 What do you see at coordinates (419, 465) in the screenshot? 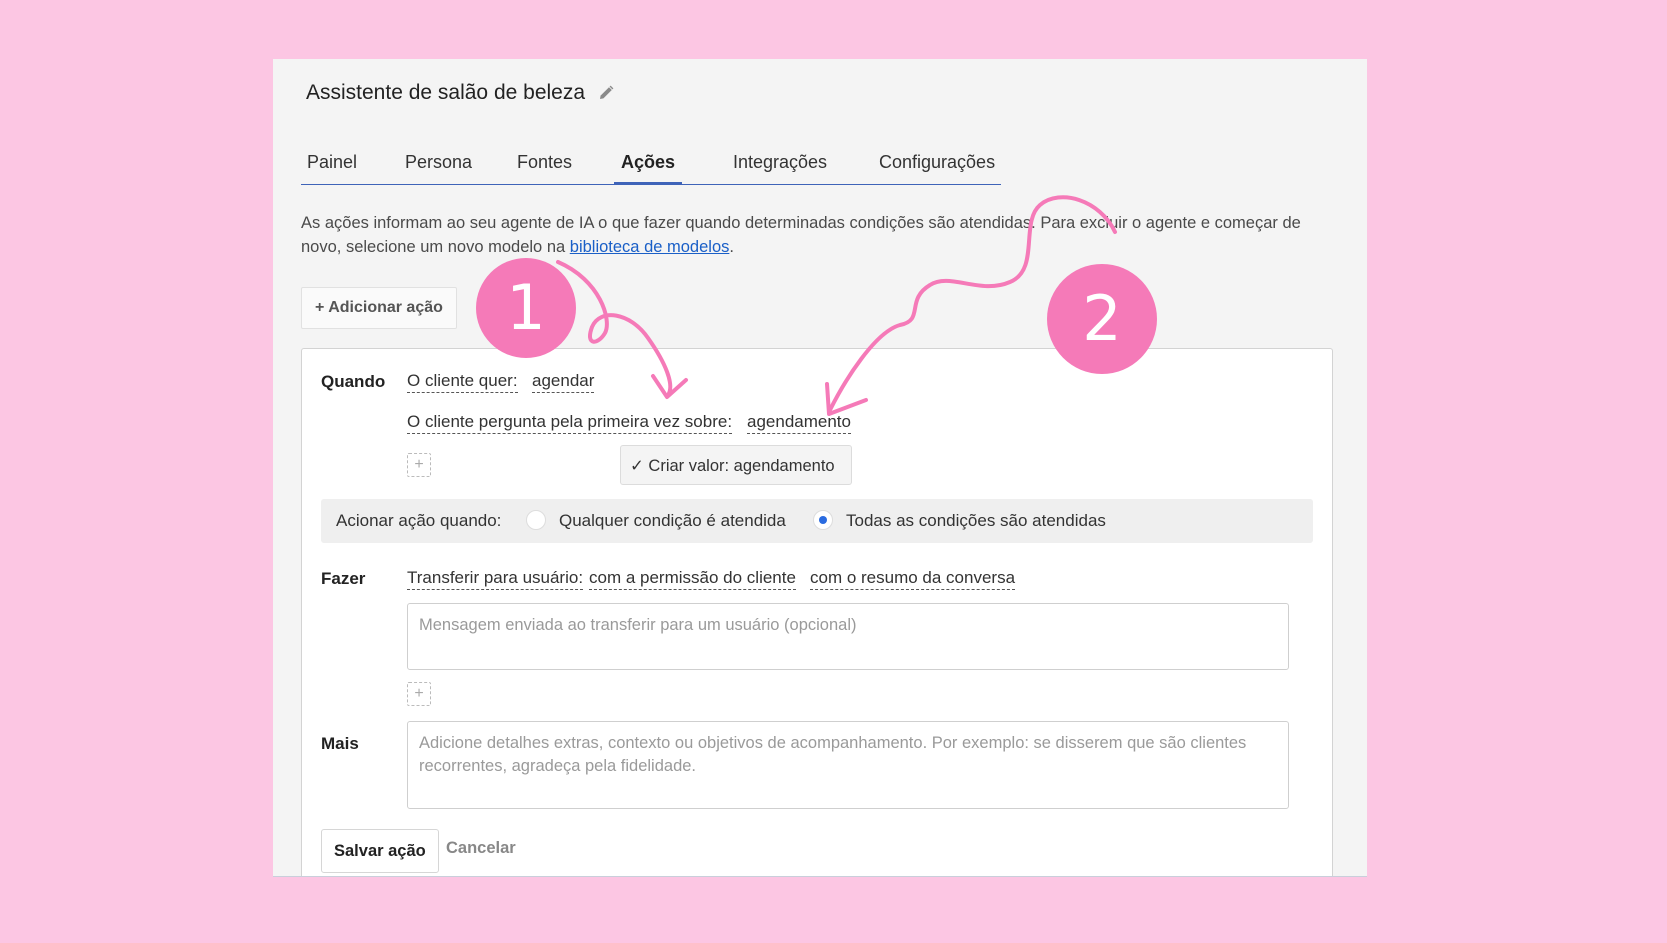
I see `add-condition-button: +` at bounding box center [419, 465].